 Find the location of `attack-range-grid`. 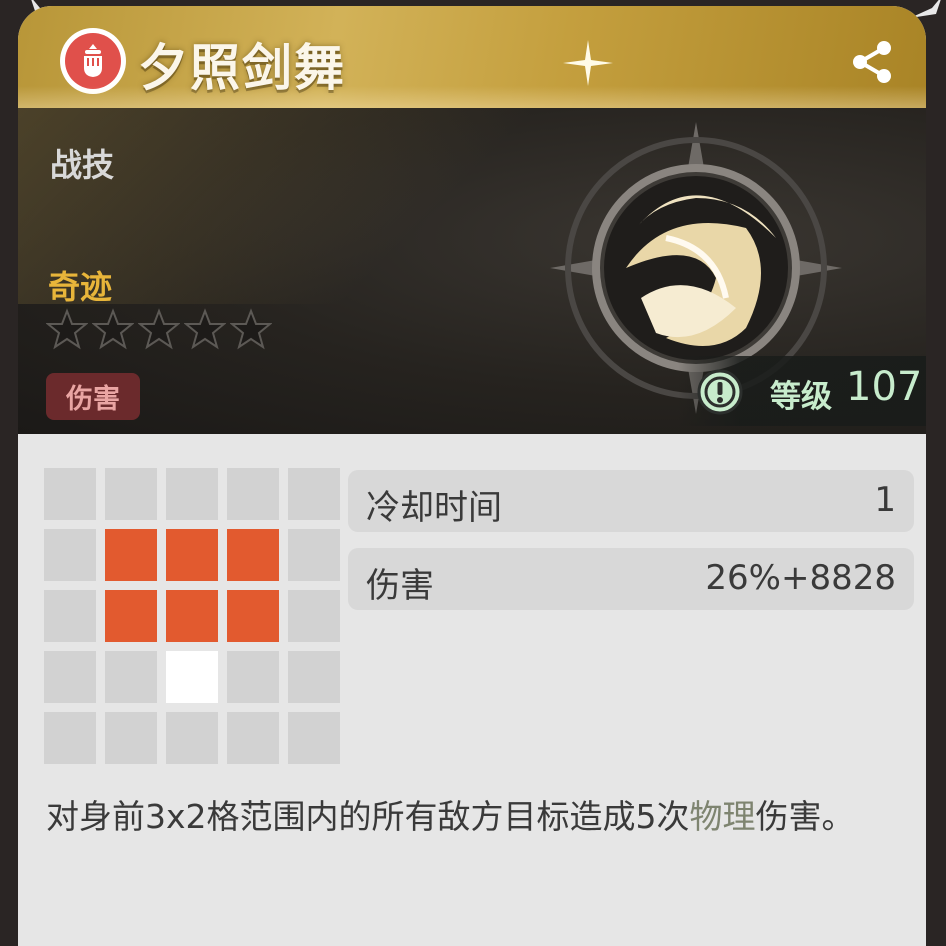

attack-range-grid is located at coordinates (192, 616).